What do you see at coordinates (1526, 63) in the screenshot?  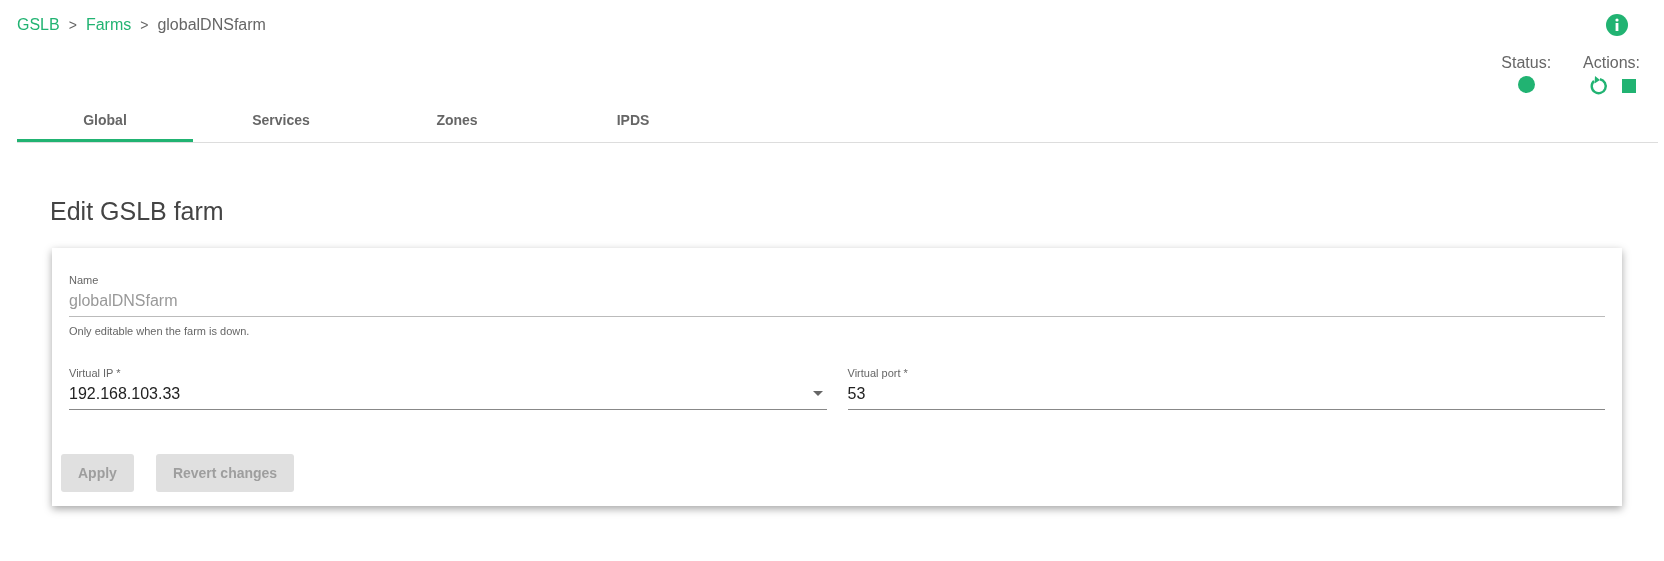 I see `status-label: Status:` at bounding box center [1526, 63].